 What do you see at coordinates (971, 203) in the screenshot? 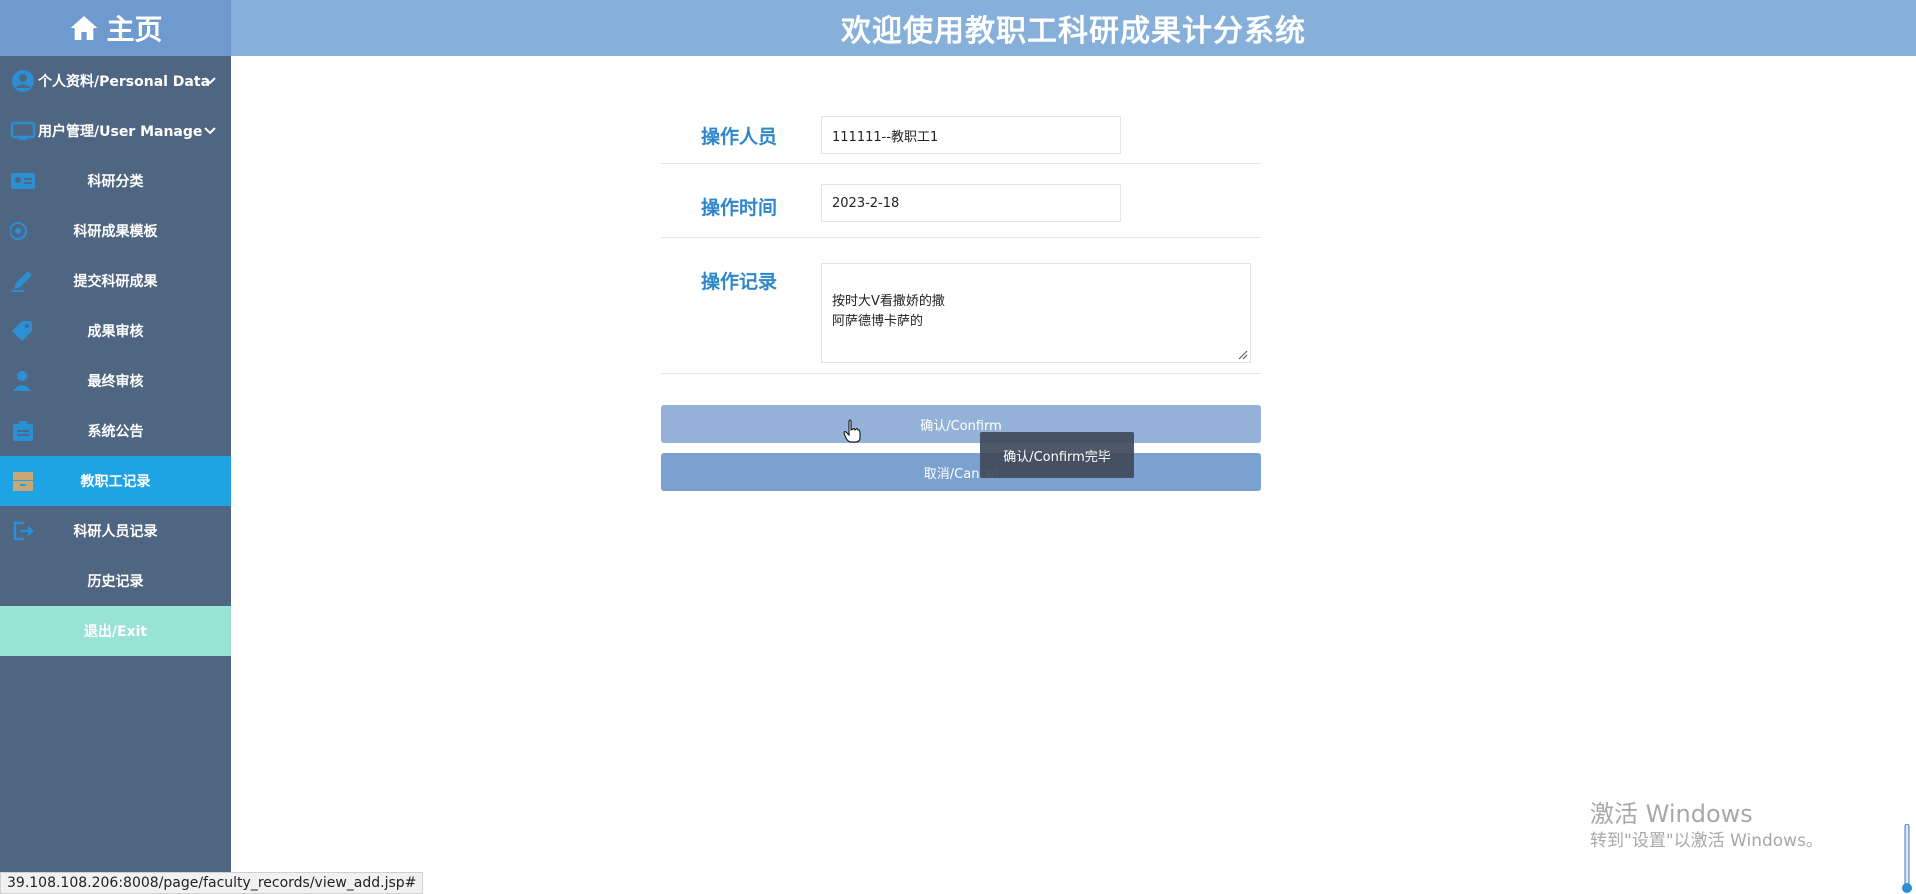
I see `time-field: 2023-2-18` at bounding box center [971, 203].